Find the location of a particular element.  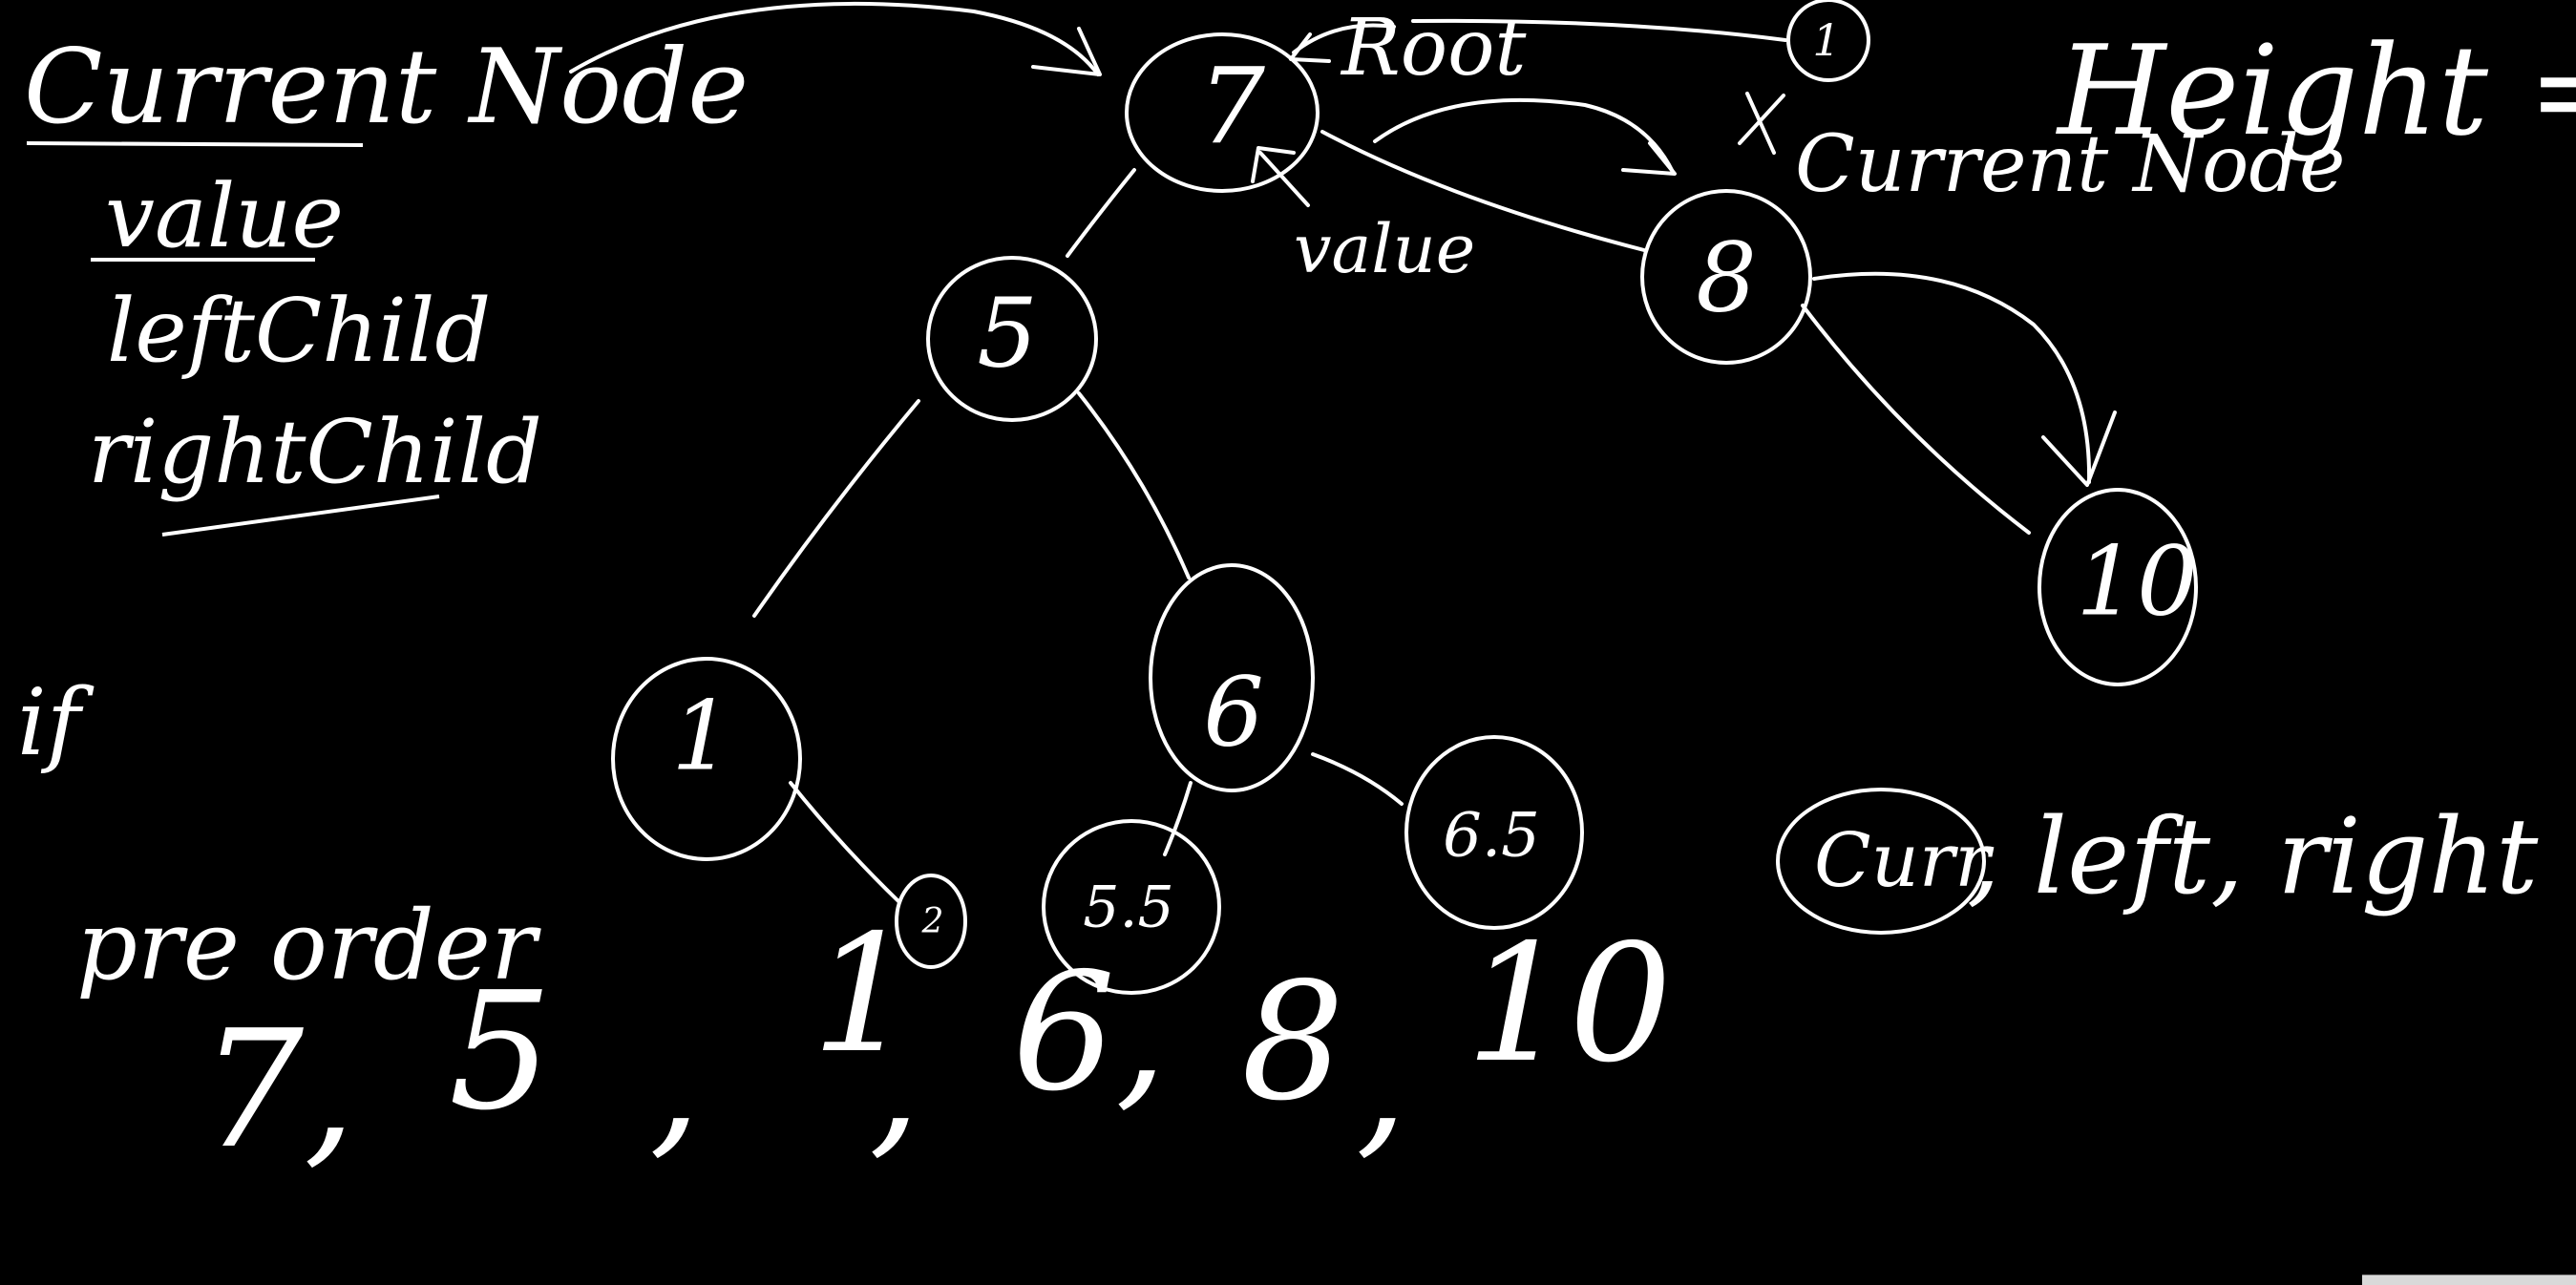

current-node-right-label: Current Node is located at coordinates (2070, 164).